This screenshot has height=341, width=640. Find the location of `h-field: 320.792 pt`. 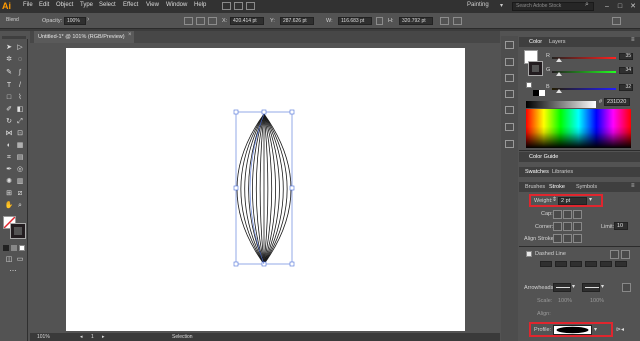

h-field: 320.792 pt is located at coordinates (416, 21).